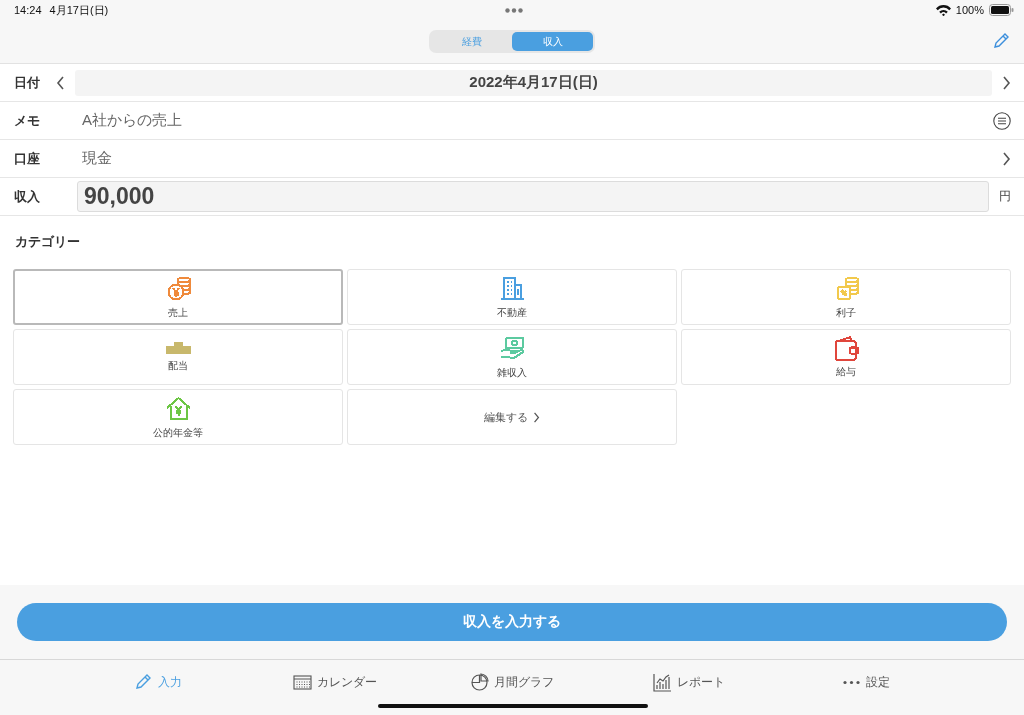 This screenshot has height=715, width=1024. I want to click on multitasking-dots-icon, so click(514, 10).